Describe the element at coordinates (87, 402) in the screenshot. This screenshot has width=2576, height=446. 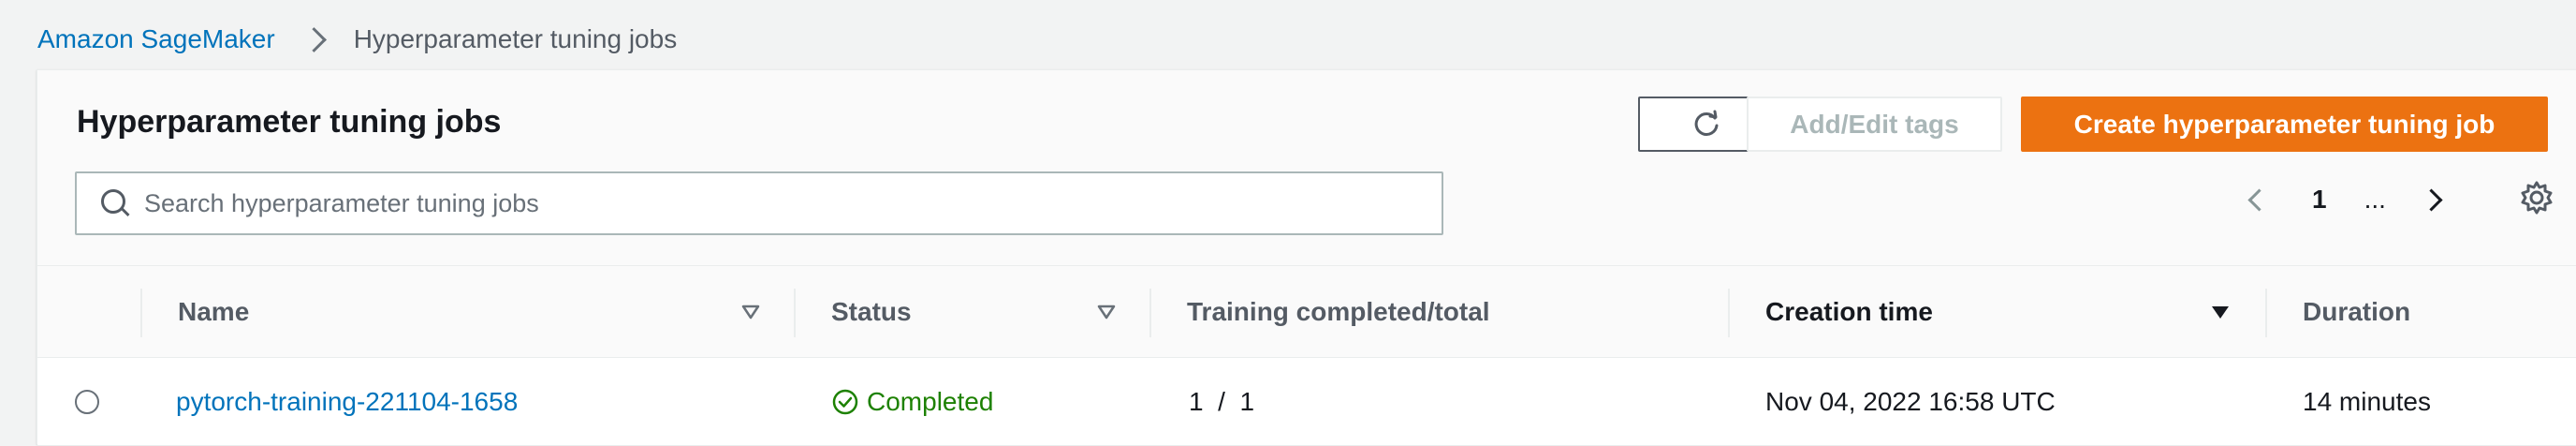
I see `row-select-radio` at that location.